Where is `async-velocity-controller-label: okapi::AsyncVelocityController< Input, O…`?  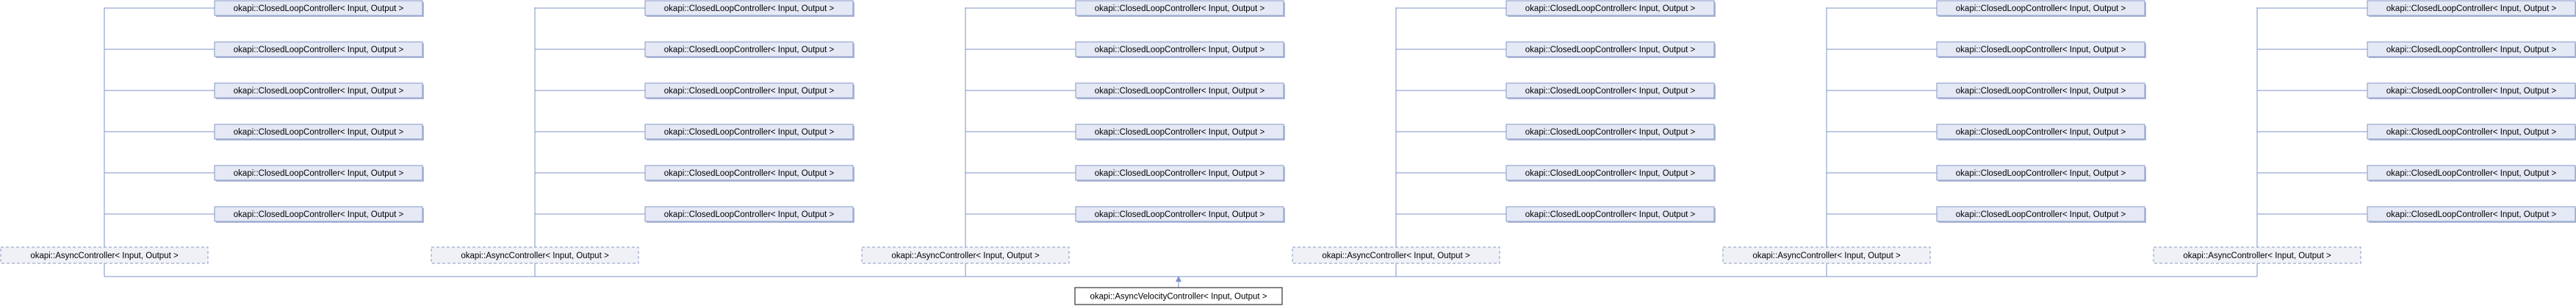
async-velocity-controller-label: okapi::AsyncVelocityController< Input, O… is located at coordinates (1178, 298).